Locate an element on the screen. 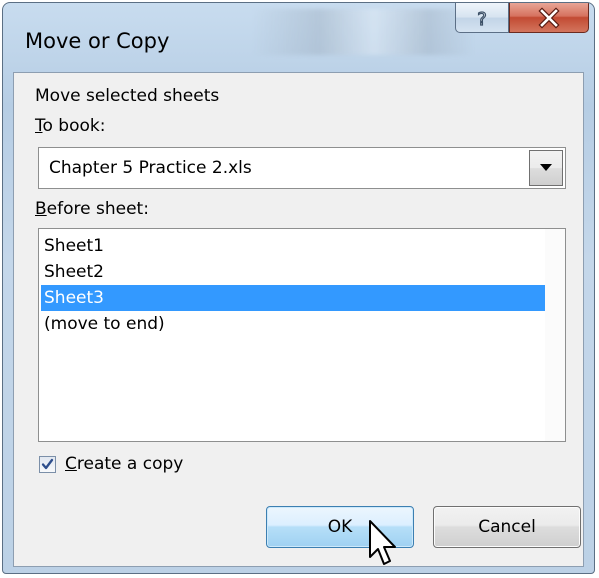 The height and width of the screenshot is (578, 599). list-item-move-to-end: (move to end) is located at coordinates (293, 324).